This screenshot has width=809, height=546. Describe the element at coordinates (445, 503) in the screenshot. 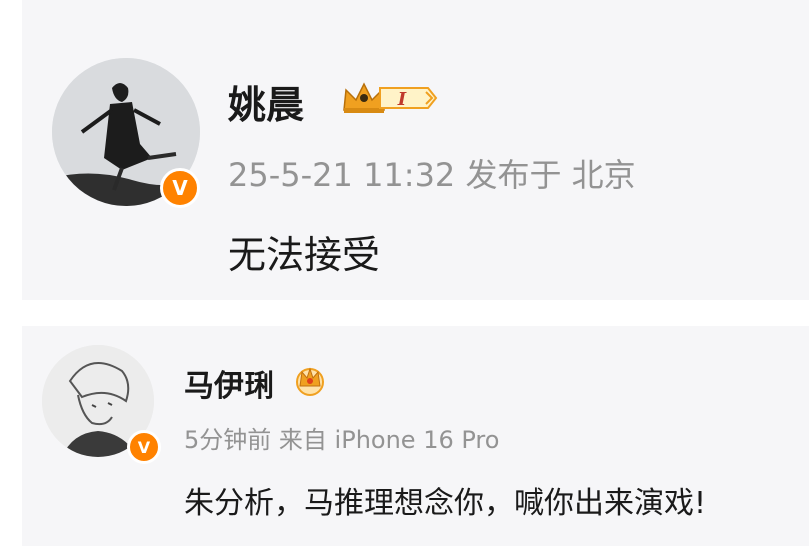

I see `comment-text: 朱分析，马推理想念你，喊你出来演戏!` at that location.